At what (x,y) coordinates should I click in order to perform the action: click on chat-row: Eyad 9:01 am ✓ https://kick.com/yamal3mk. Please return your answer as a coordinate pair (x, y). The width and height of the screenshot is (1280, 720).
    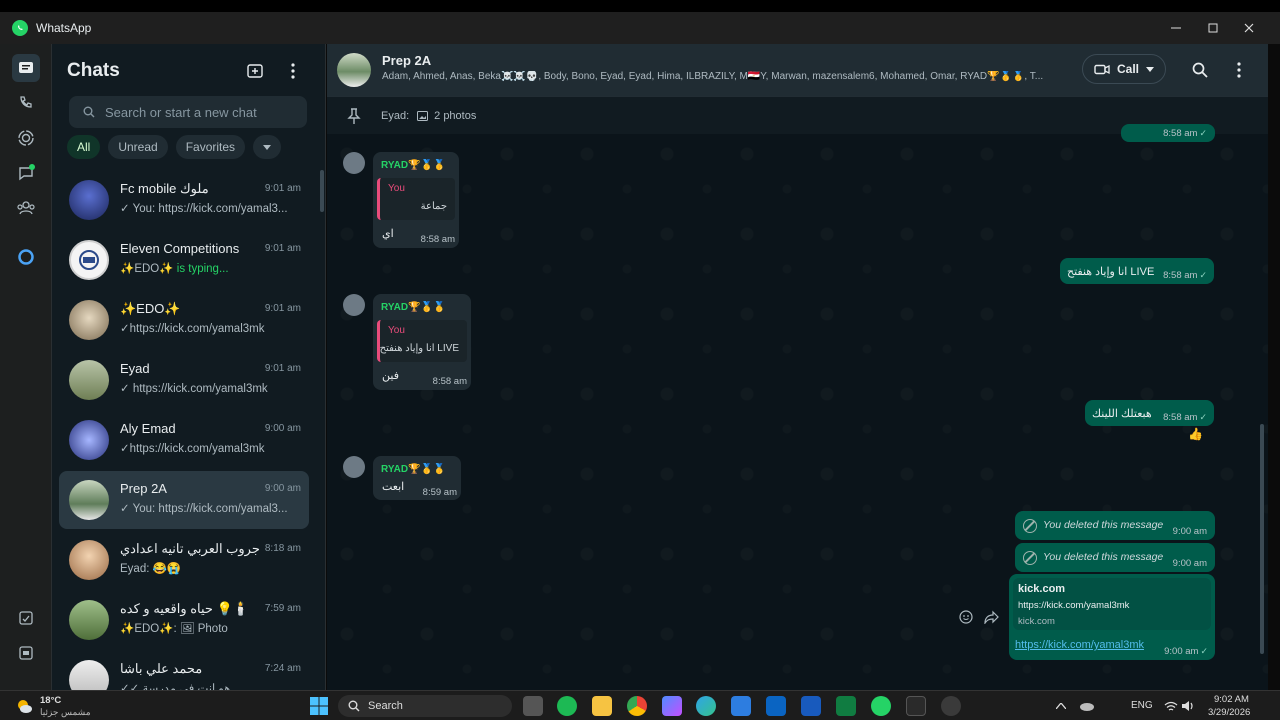
    Looking at the image, I should click on (184, 380).